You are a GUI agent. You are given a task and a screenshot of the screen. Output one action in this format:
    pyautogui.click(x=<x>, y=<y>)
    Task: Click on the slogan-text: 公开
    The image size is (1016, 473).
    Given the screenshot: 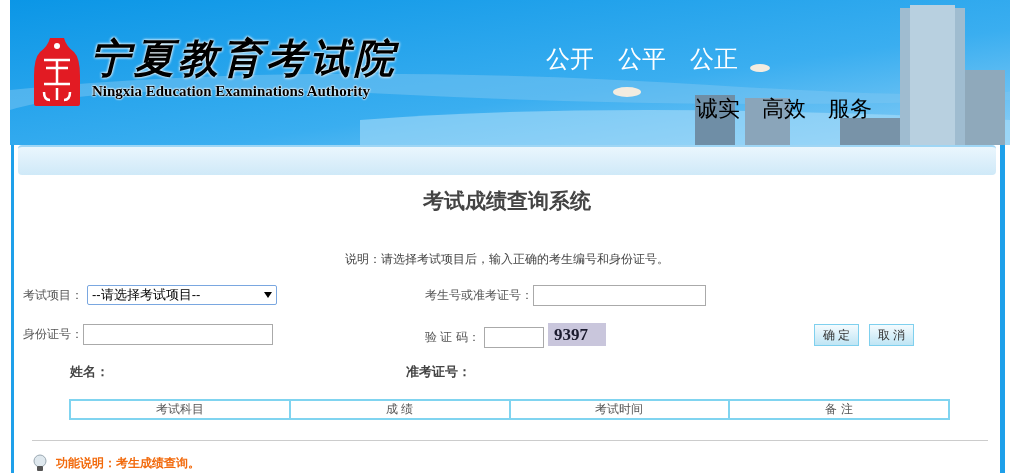 What is the action you would take?
    pyautogui.click(x=570, y=59)
    